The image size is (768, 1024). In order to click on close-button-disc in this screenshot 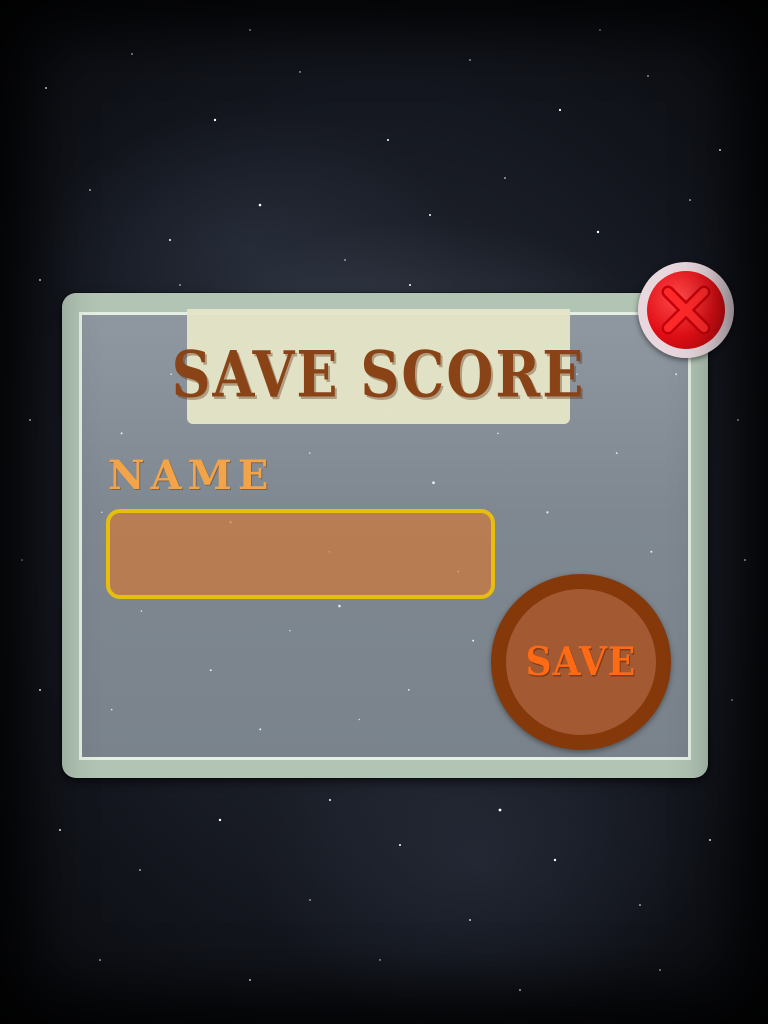, I will do `click(686, 310)`.